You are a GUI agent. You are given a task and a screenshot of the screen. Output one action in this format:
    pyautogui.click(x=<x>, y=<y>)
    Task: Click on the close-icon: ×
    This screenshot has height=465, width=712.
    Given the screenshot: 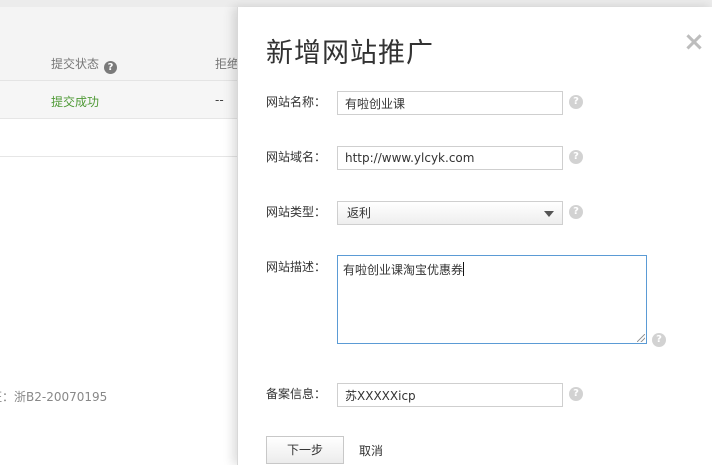 What is the action you would take?
    pyautogui.click(x=694, y=42)
    